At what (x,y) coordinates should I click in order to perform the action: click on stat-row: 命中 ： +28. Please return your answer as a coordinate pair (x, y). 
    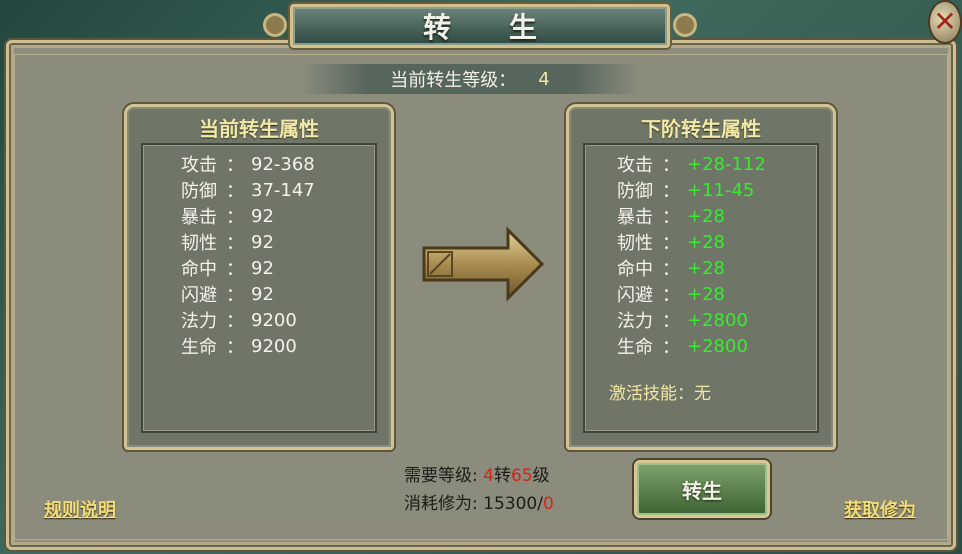
    Looking at the image, I should click on (671, 268).